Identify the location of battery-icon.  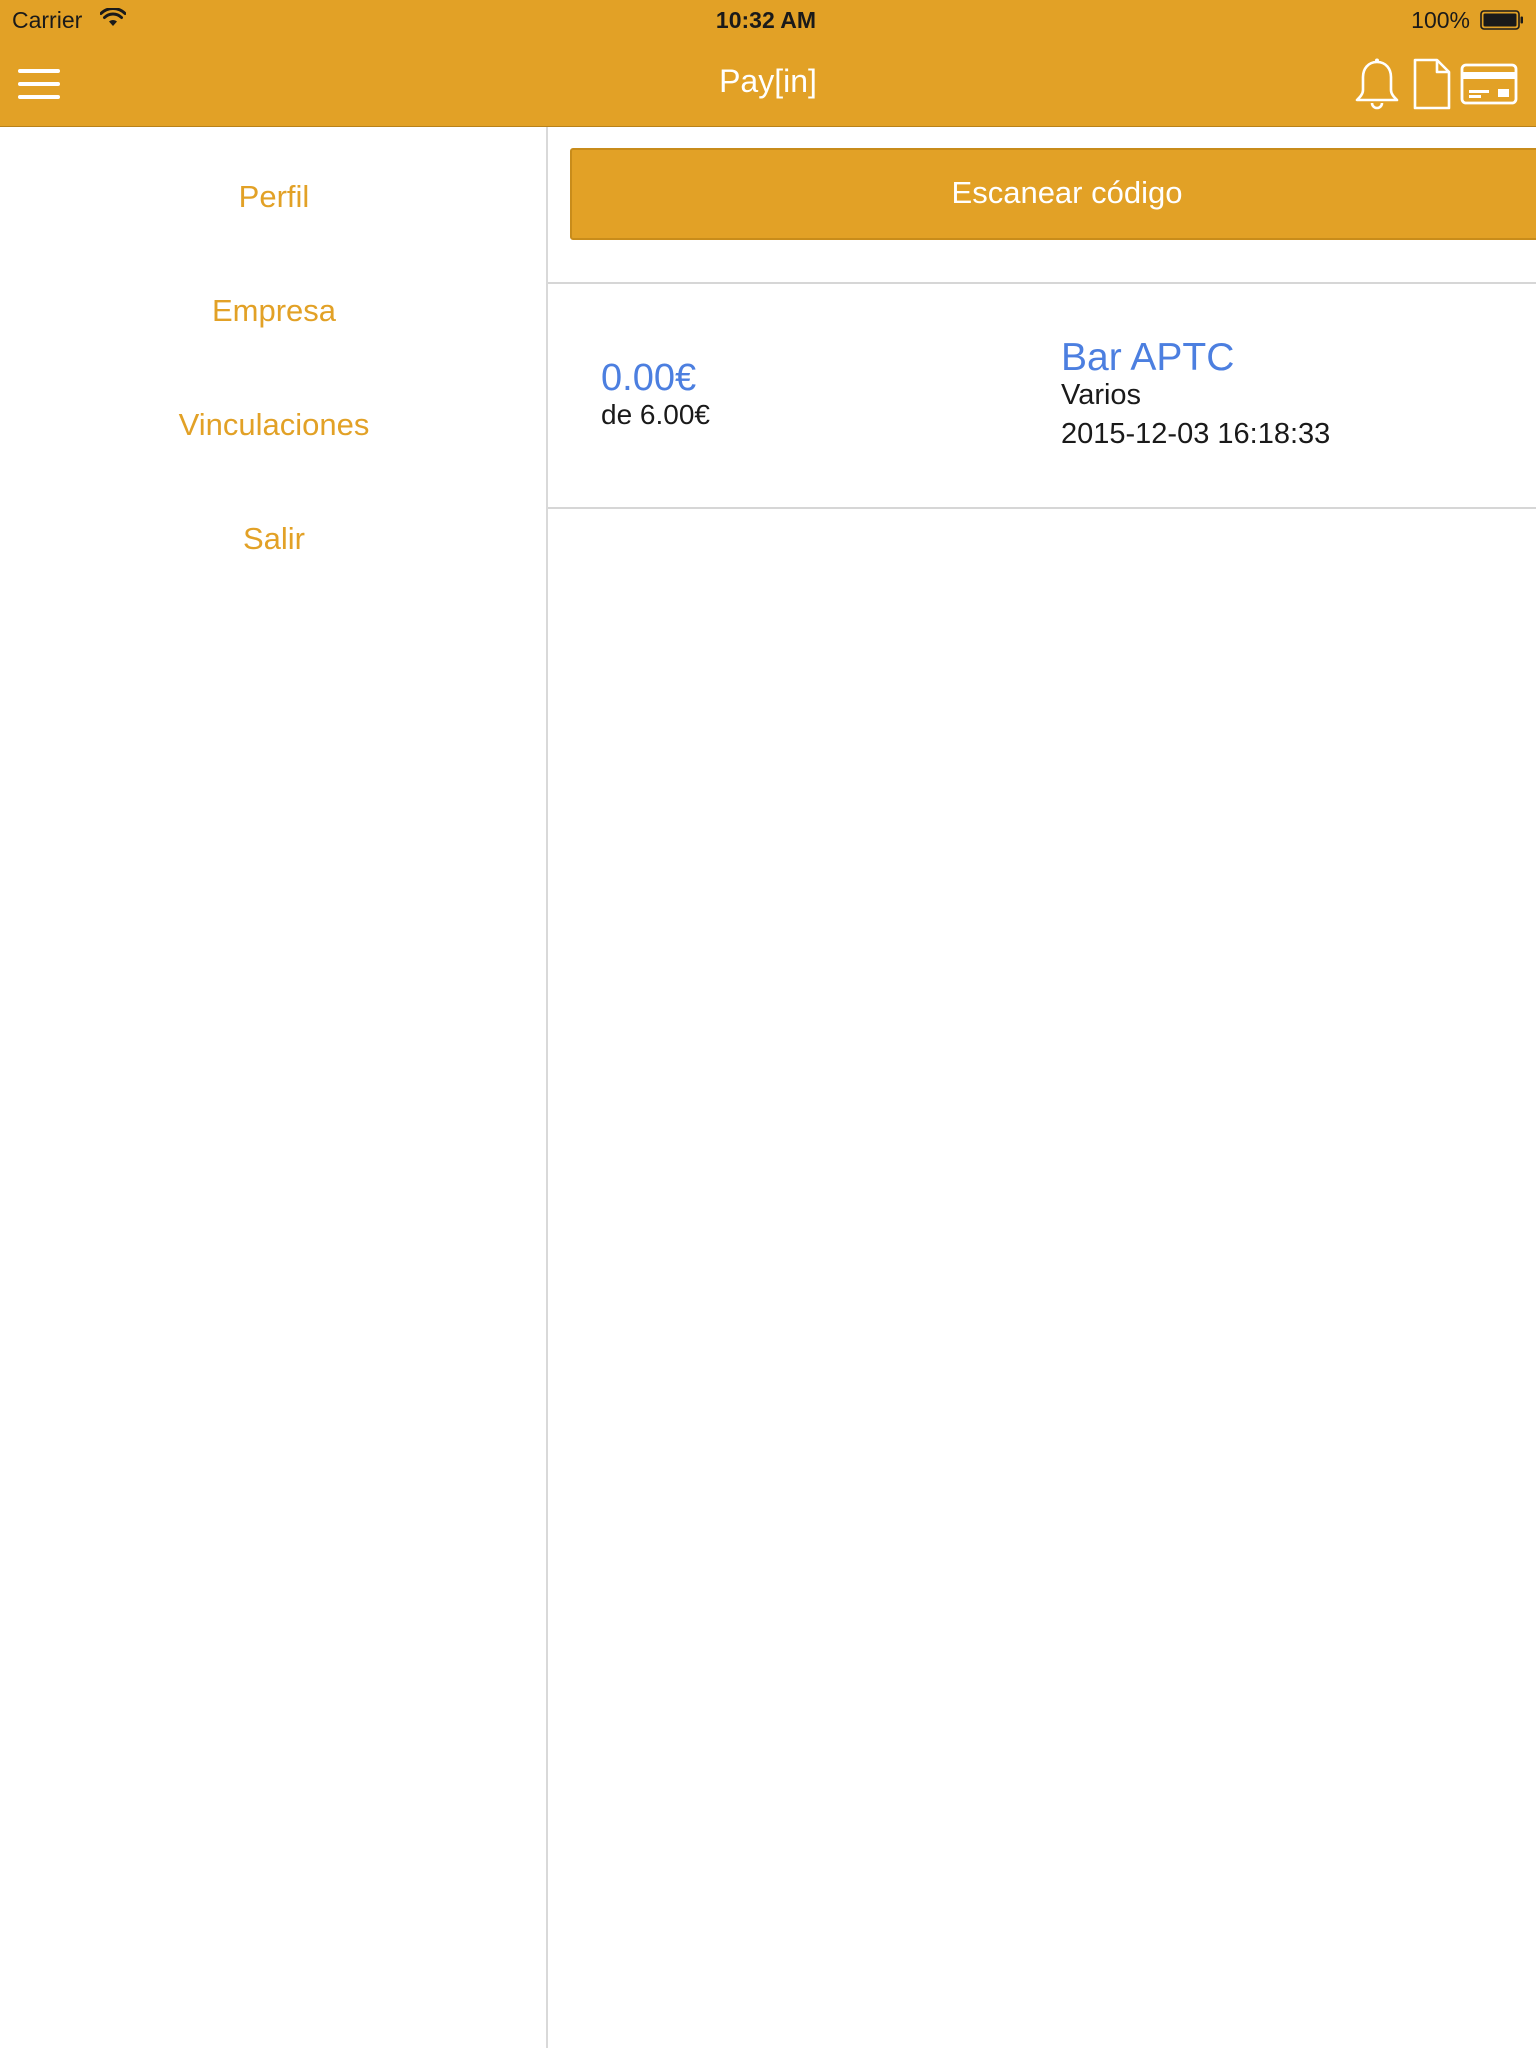
(1501, 20).